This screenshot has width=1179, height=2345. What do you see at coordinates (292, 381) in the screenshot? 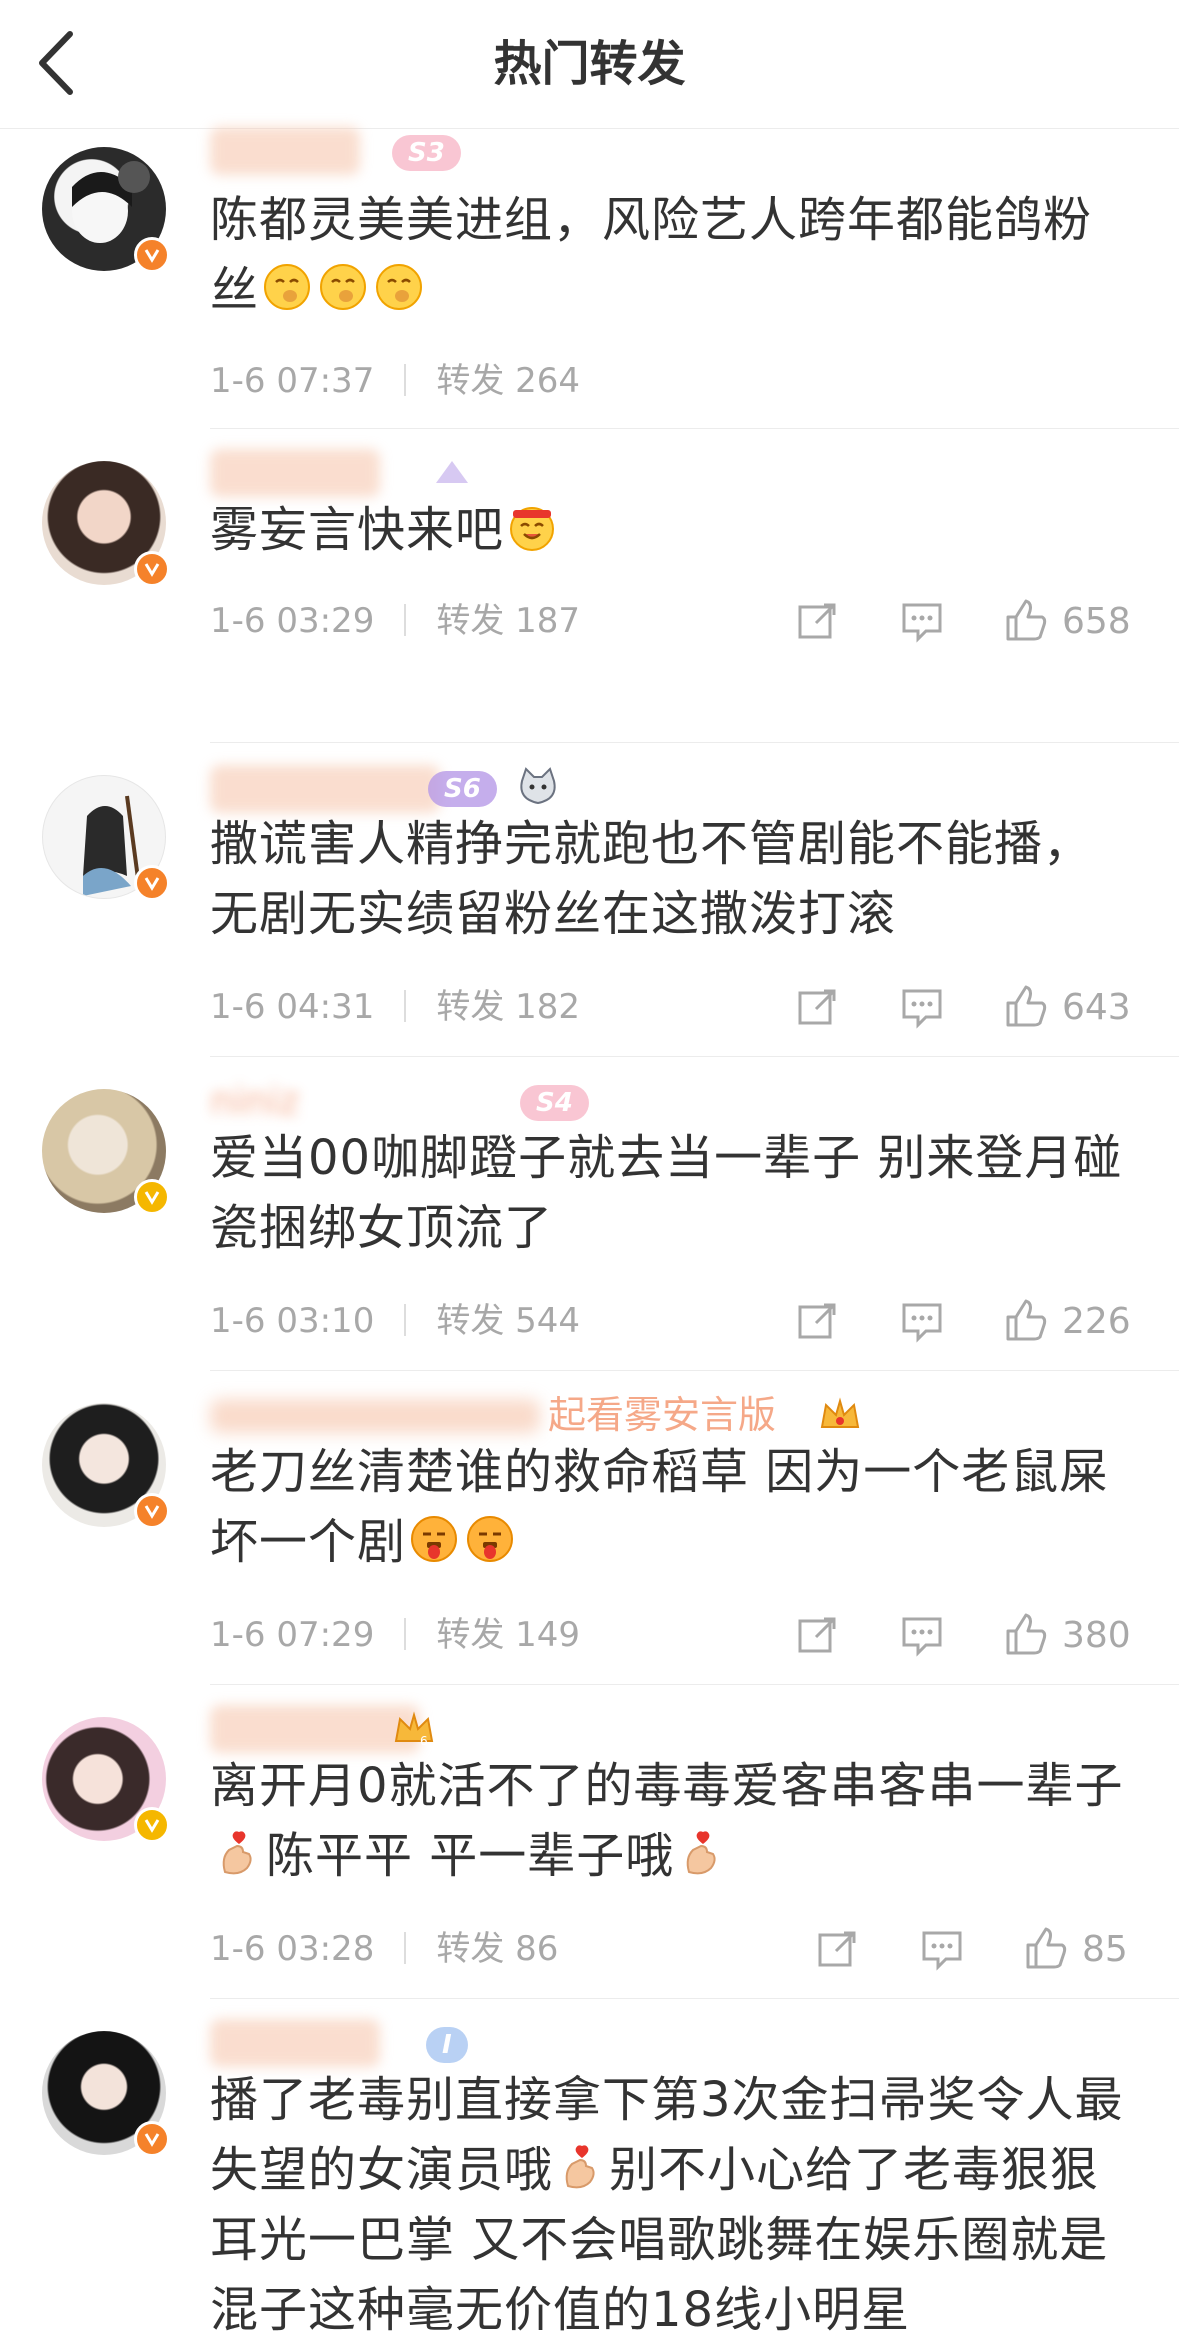
I see `post-time: 1-6 07:37` at bounding box center [292, 381].